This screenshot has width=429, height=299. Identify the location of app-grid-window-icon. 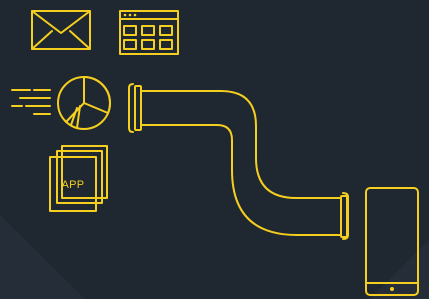
(149, 32).